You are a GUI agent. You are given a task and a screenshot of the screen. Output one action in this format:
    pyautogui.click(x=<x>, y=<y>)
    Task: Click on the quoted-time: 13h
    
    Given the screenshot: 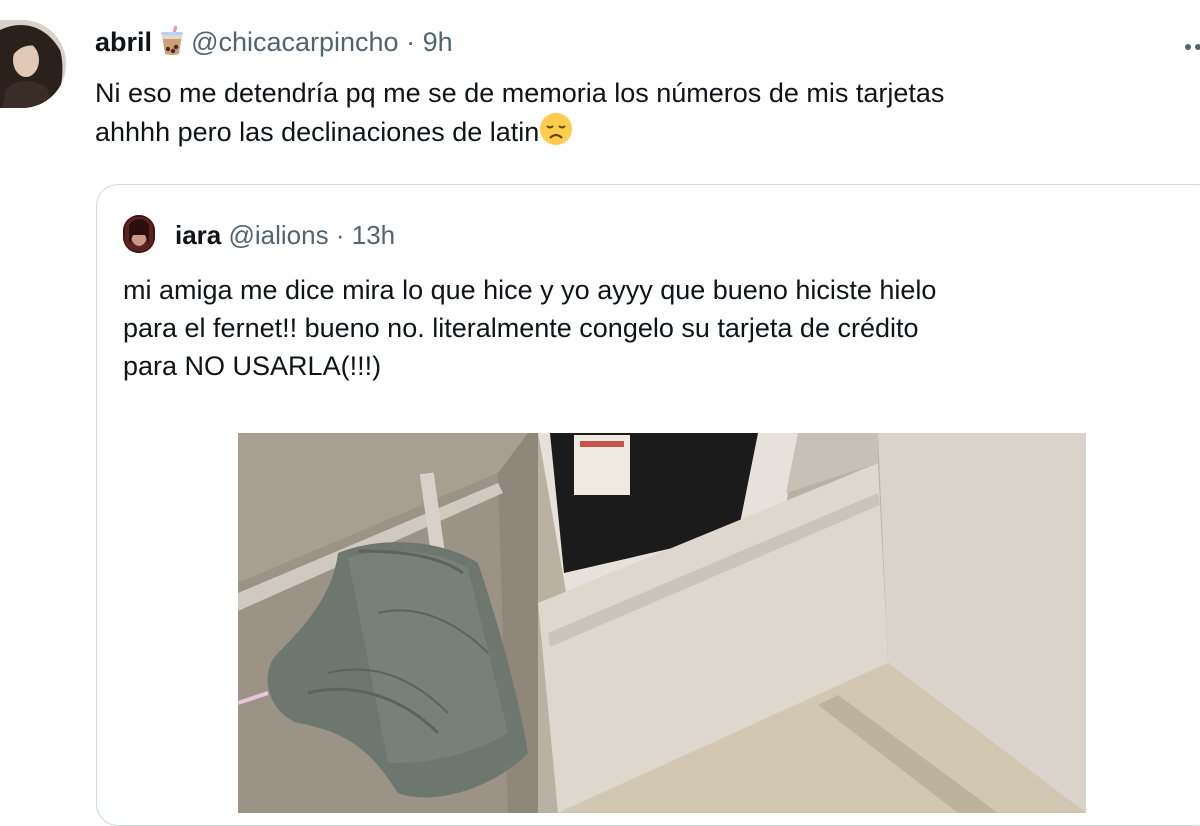 What is the action you would take?
    pyautogui.click(x=373, y=235)
    